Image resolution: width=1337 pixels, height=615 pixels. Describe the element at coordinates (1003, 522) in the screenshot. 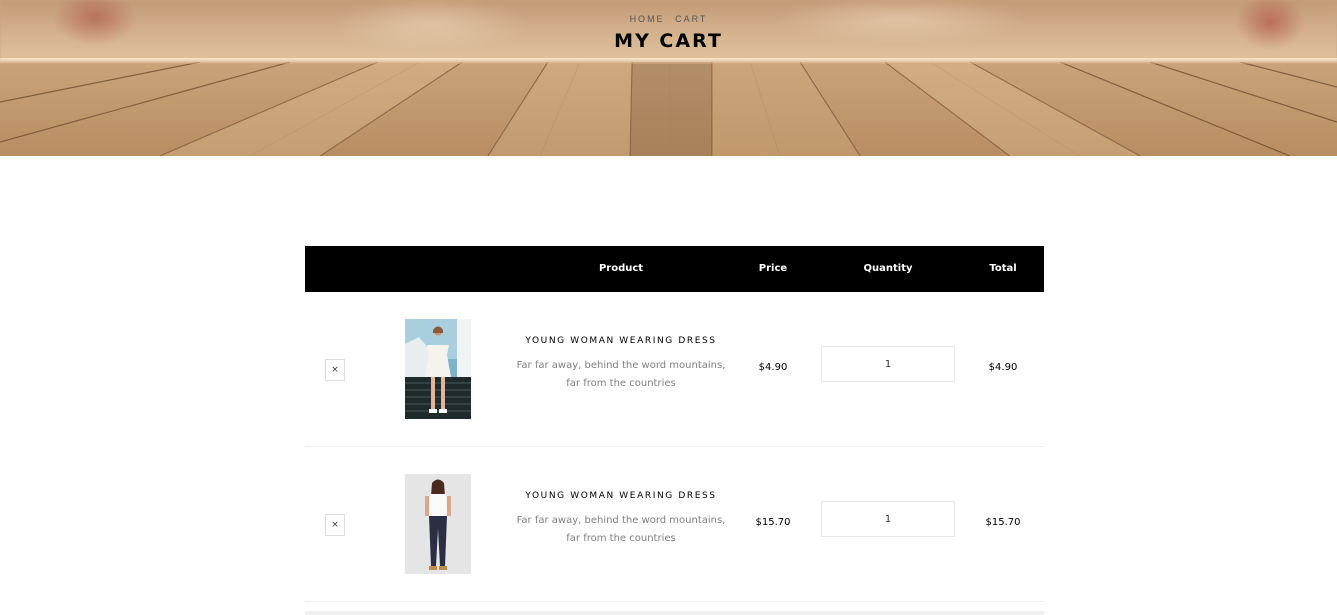

I see `row-total: $15.70` at that location.